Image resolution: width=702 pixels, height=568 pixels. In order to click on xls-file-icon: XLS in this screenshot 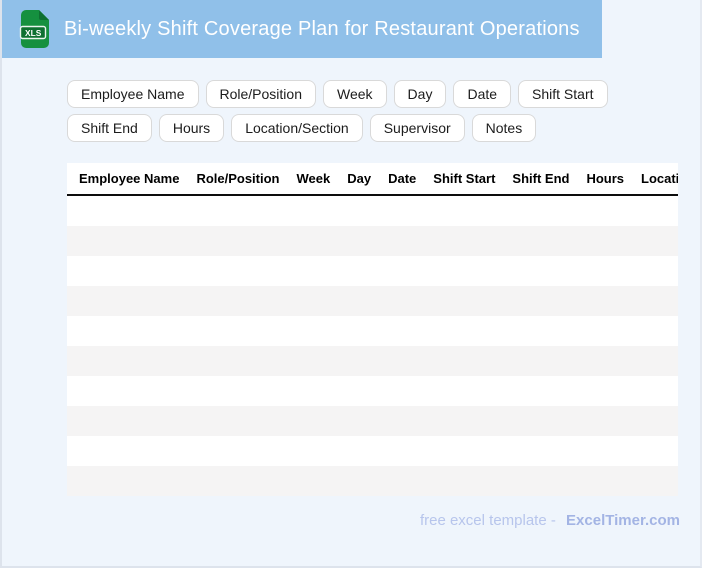, I will do `click(34, 29)`.